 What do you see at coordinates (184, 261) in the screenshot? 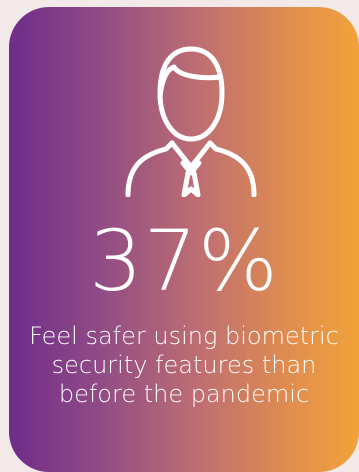
I see `stat-value: 37%` at bounding box center [184, 261].